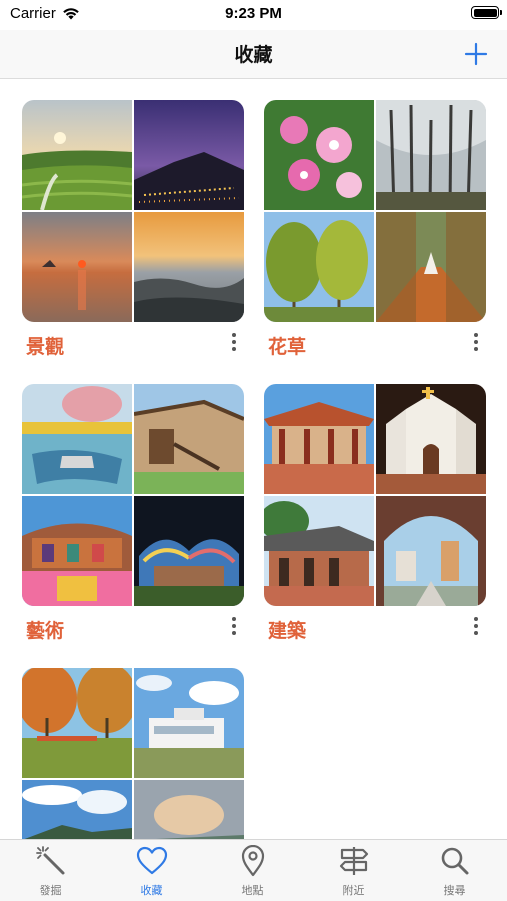 The width and height of the screenshot is (507, 901). I want to click on search-icon, so click(455, 861).